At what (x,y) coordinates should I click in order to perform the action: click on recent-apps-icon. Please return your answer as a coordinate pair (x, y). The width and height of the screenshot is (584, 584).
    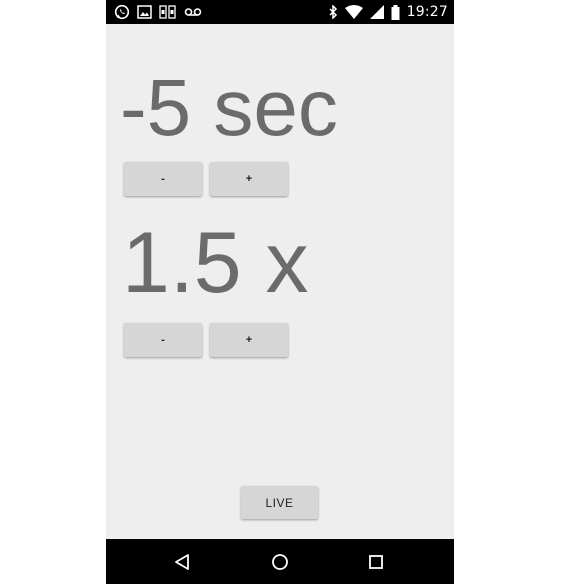
    Looking at the image, I should click on (376, 562).